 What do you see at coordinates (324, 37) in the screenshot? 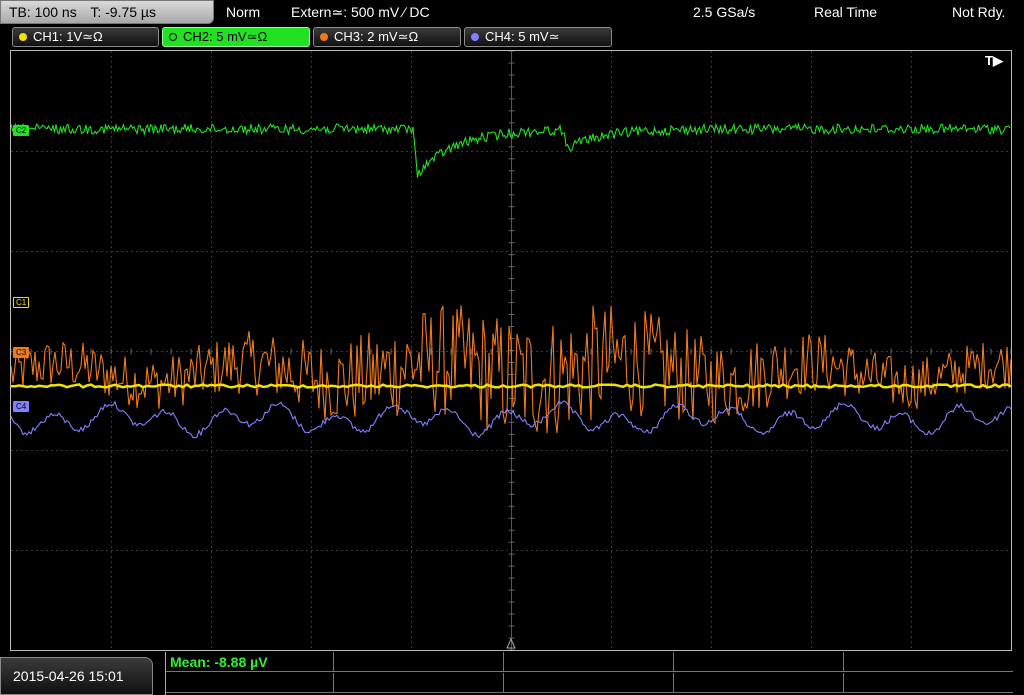
I see `ch3-color-icon` at bounding box center [324, 37].